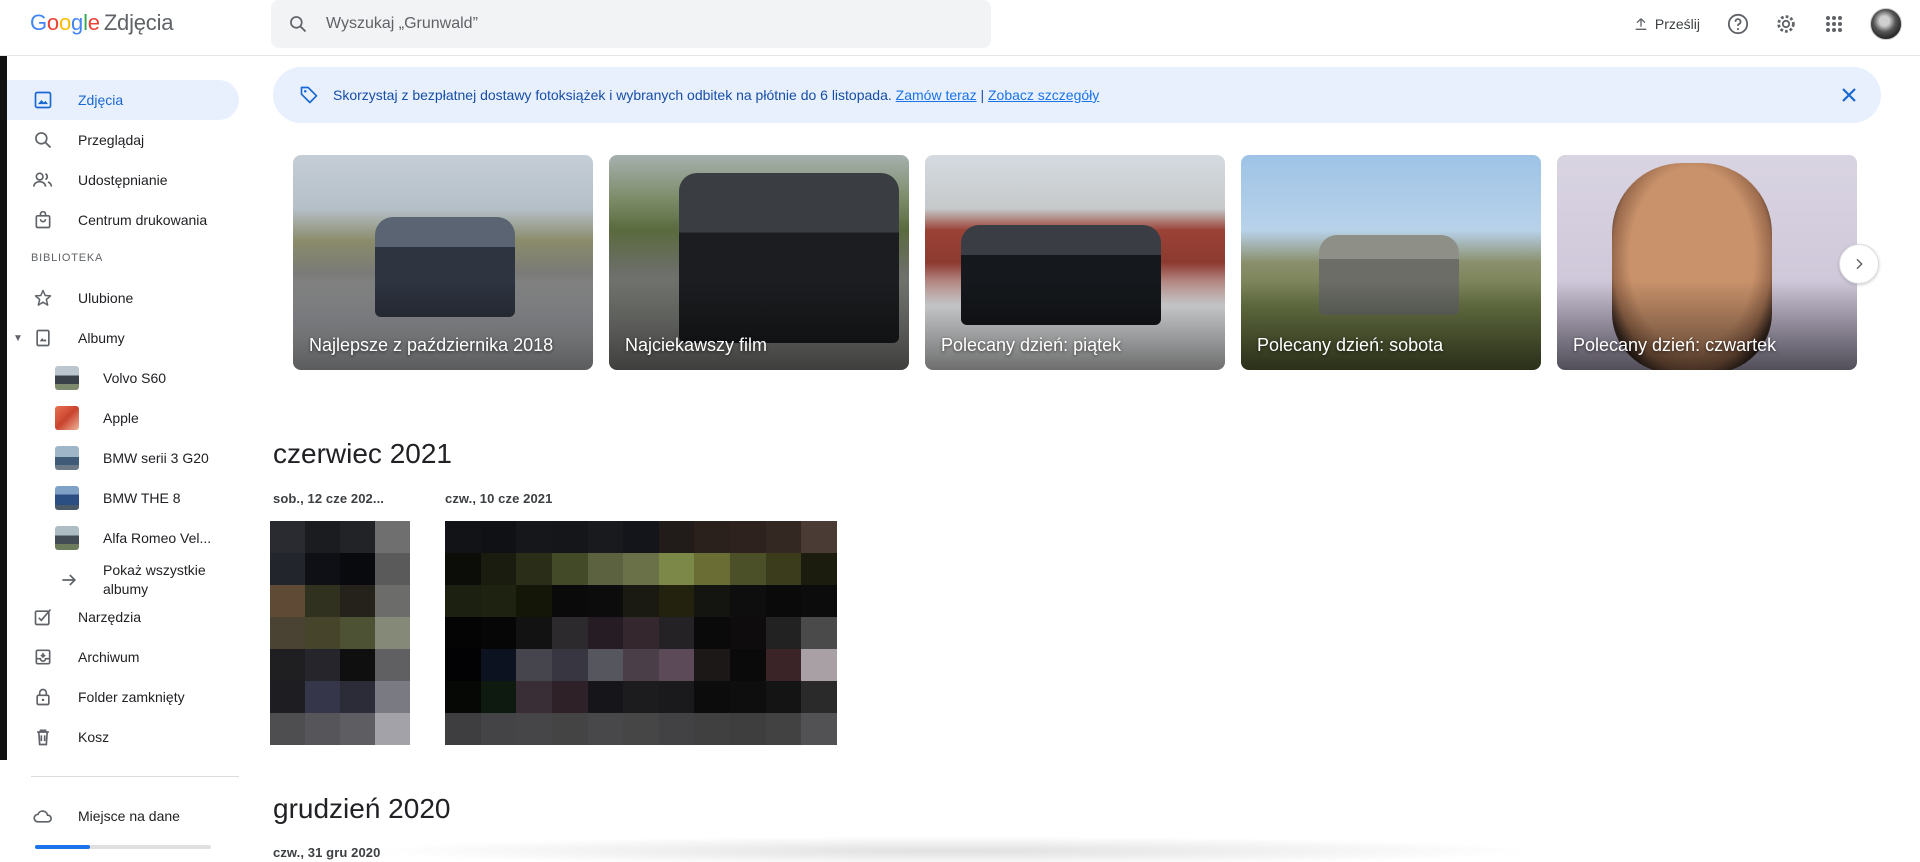 This screenshot has height=862, width=1920. I want to click on sidebar-item-locked-folder: Folder zamknięty, so click(123, 697).